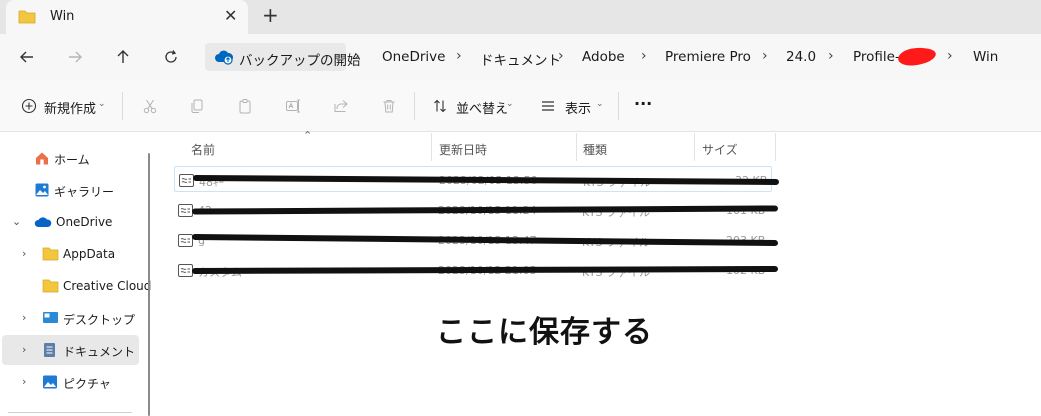  I want to click on sidebar-item-label: ギャラリー, so click(84, 192).